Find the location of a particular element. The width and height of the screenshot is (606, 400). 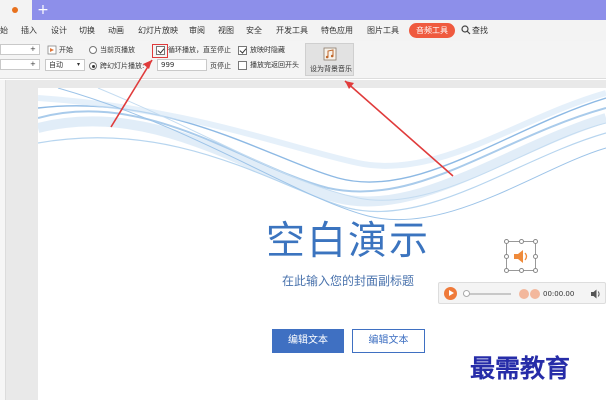

audio-player: 00:00.00 is located at coordinates (522, 293).